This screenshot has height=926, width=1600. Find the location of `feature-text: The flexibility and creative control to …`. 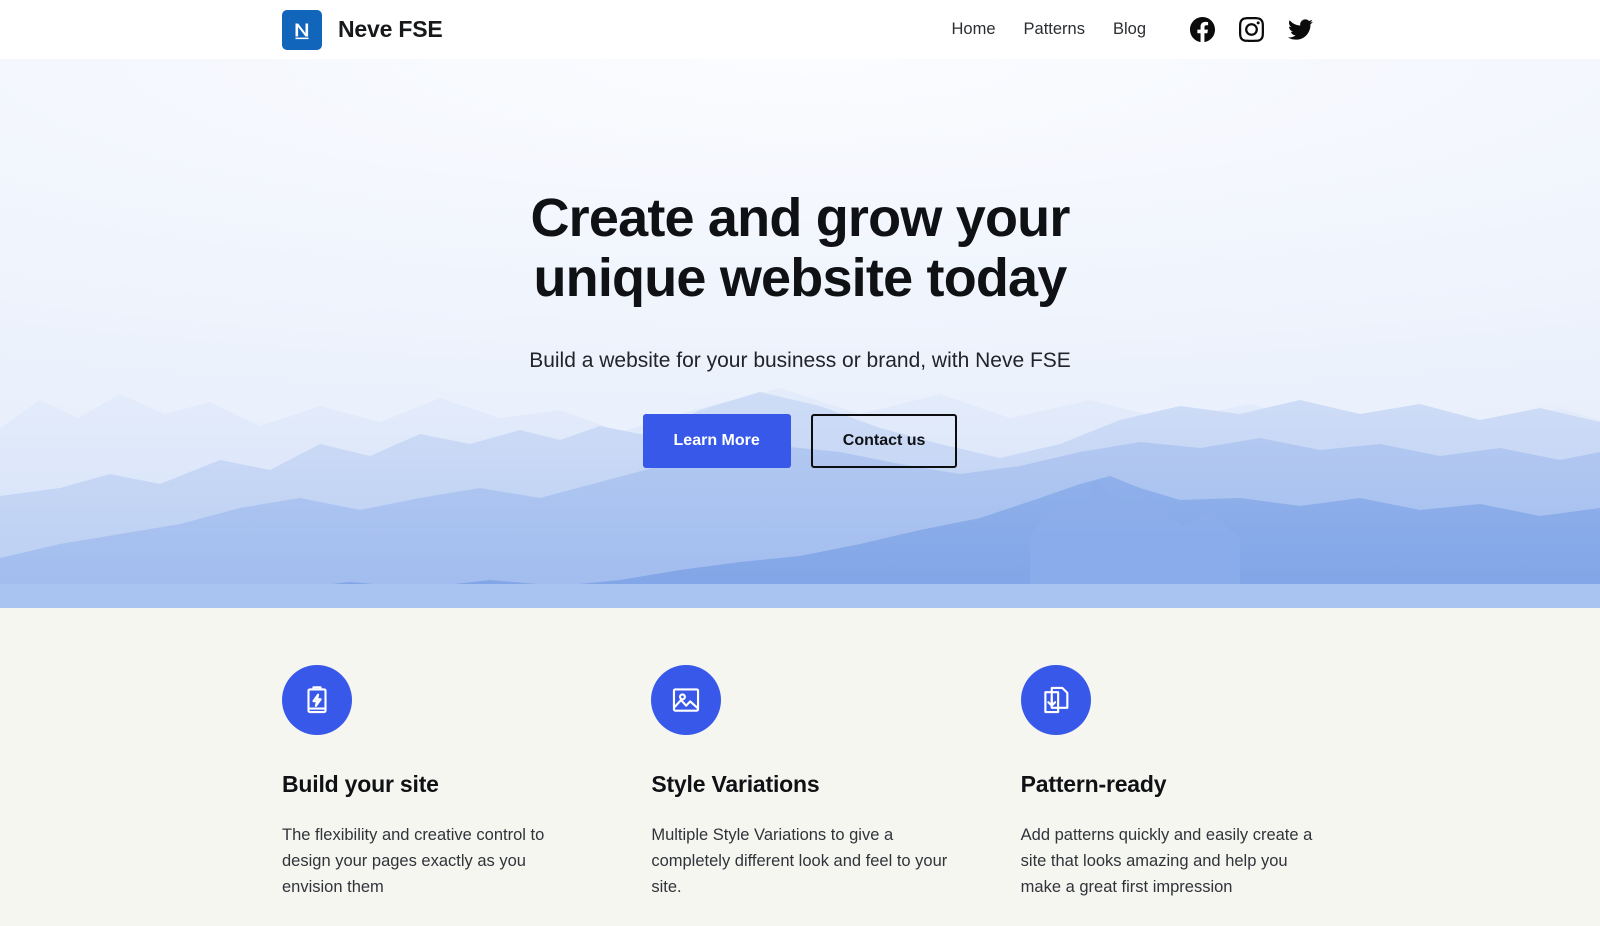

feature-text: The flexibility and creative control to … is located at coordinates (413, 861).